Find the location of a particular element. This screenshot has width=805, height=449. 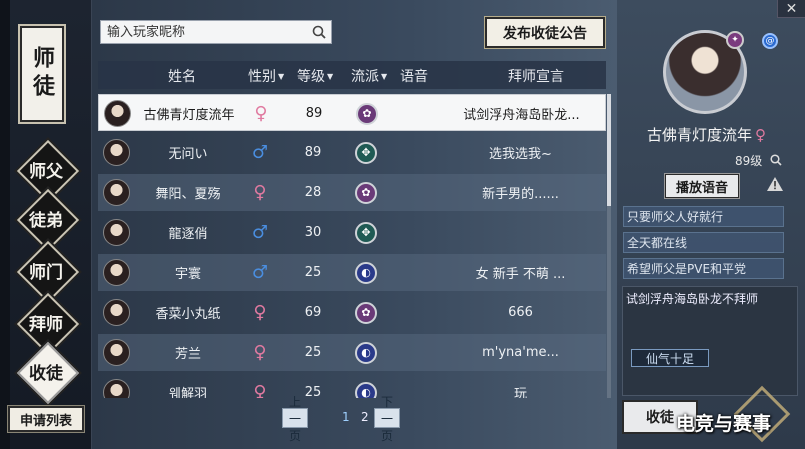

header-gender-label: 性别 is located at coordinates (262, 77).